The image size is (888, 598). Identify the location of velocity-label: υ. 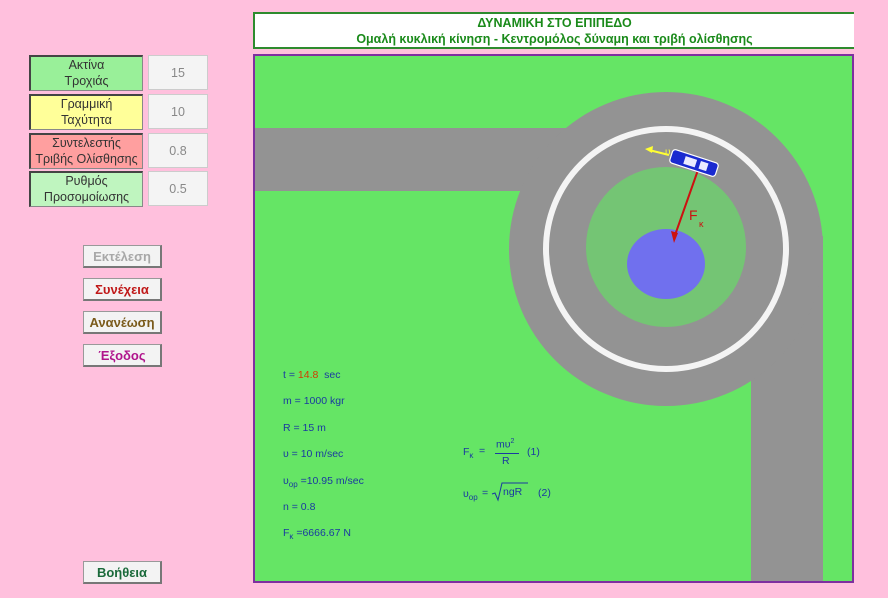
(667, 152).